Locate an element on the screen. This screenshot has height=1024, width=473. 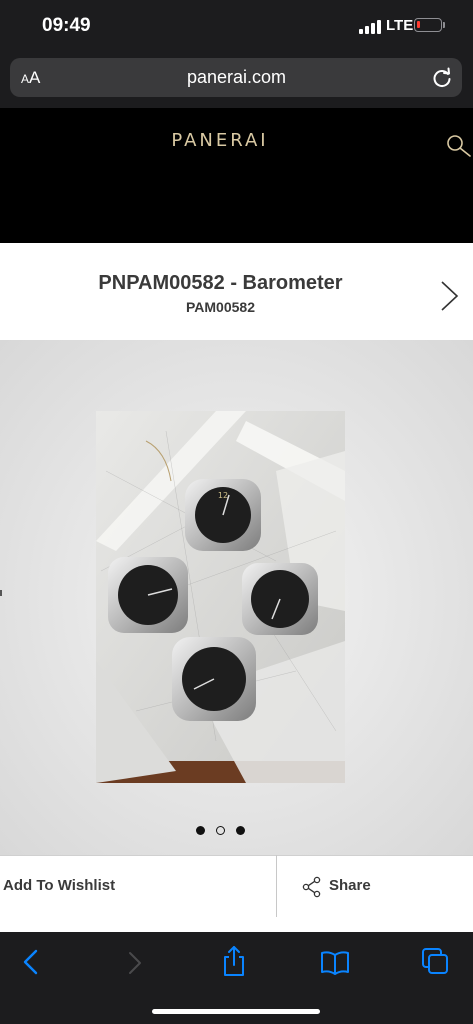
forward-icon is located at coordinates (135, 963).